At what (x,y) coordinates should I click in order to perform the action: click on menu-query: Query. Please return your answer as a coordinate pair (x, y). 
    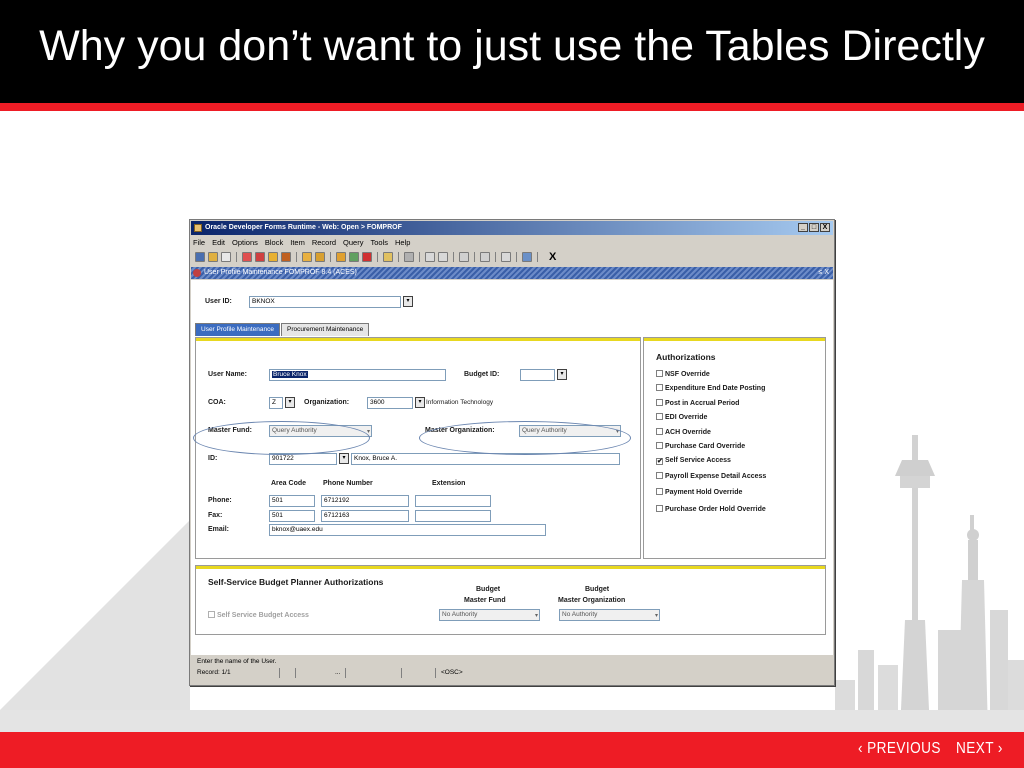
    Looking at the image, I should click on (353, 243).